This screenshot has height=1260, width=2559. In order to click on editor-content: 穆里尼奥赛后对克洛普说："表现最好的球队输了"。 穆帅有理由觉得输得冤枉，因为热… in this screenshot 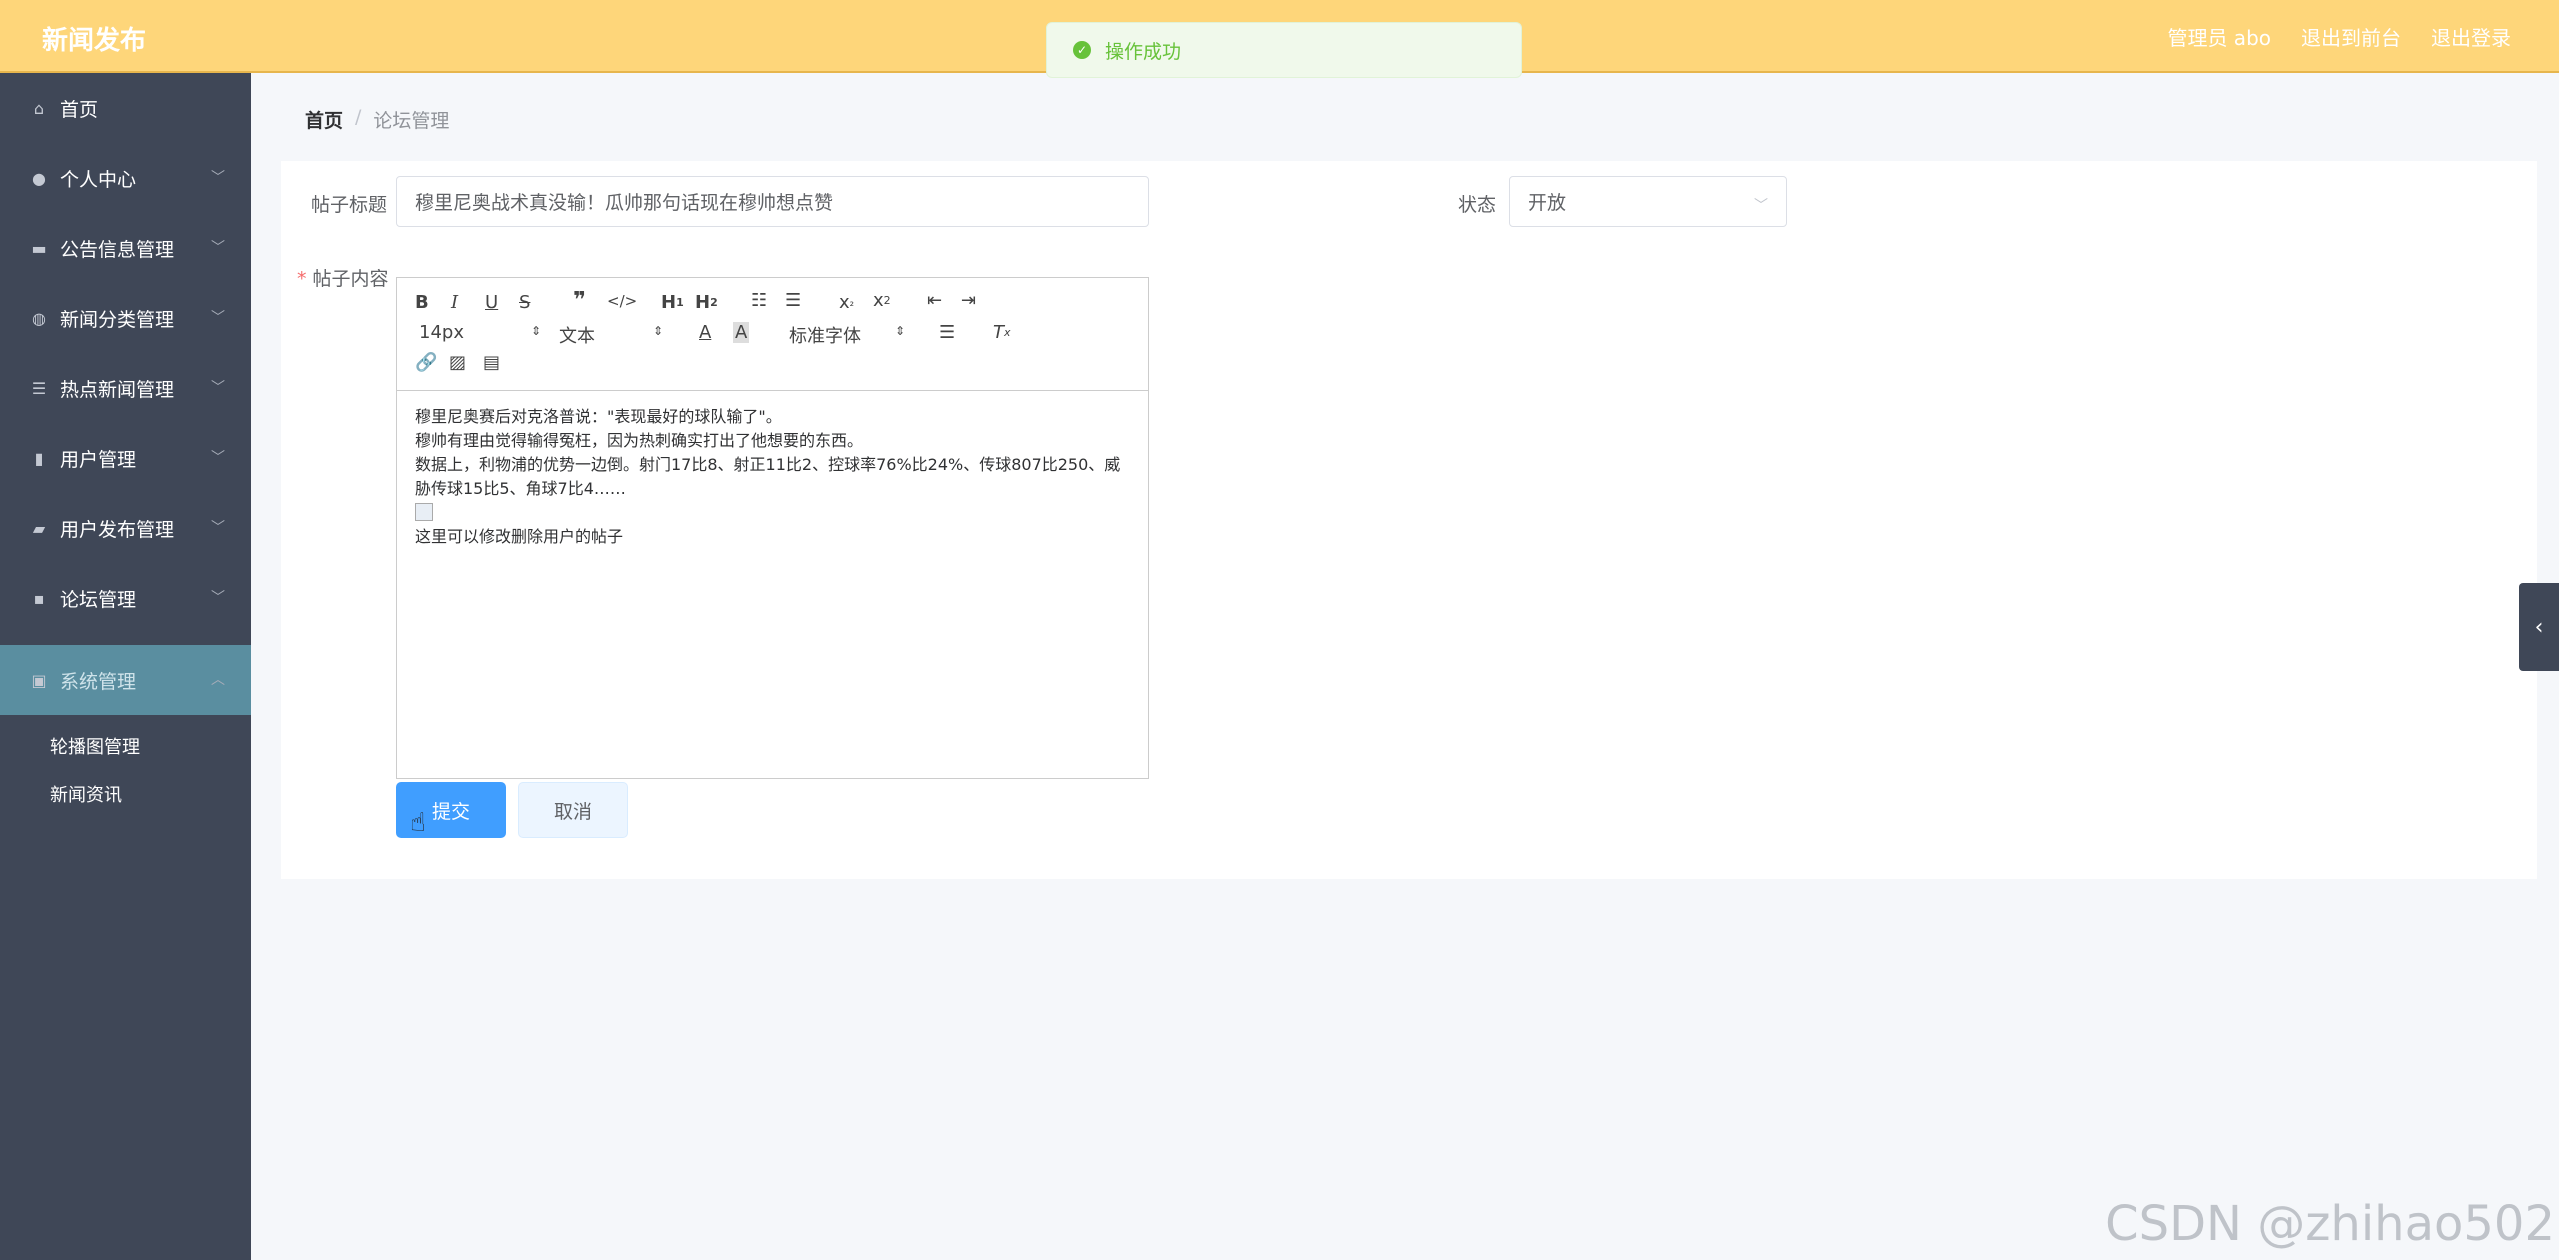, I will do `click(772, 477)`.